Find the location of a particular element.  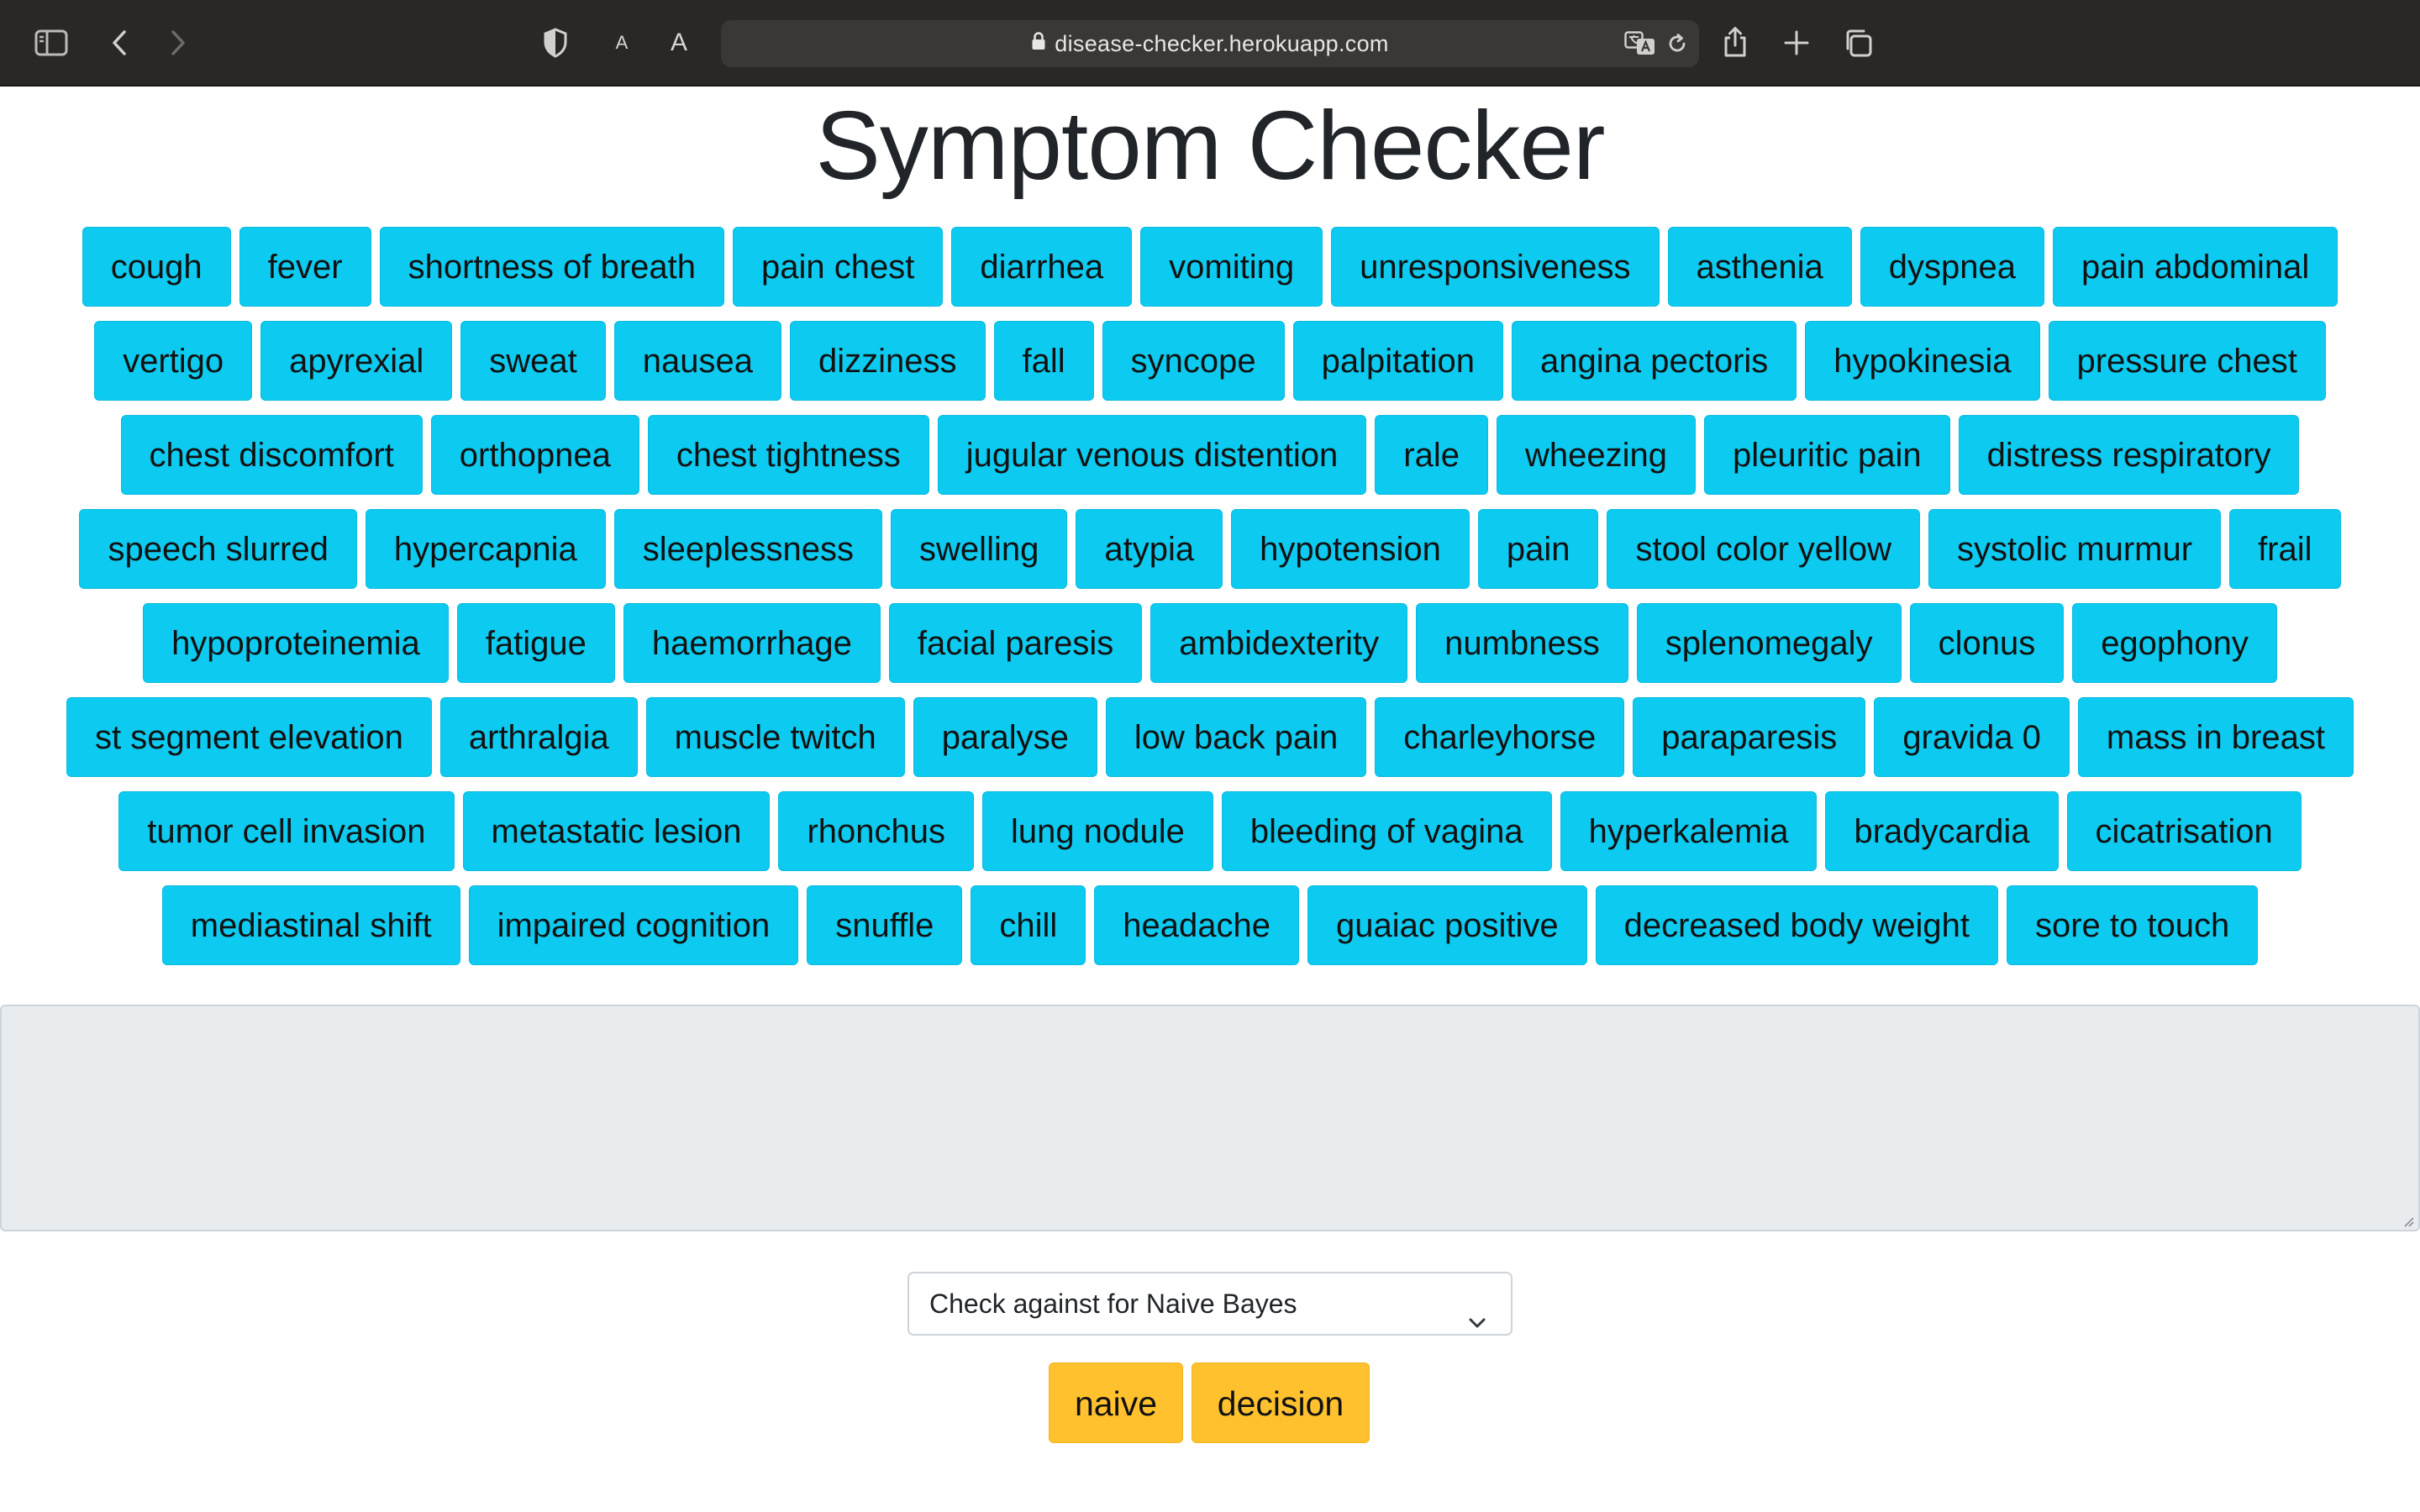

symptom-button: impaired cognition is located at coordinates (633, 925).